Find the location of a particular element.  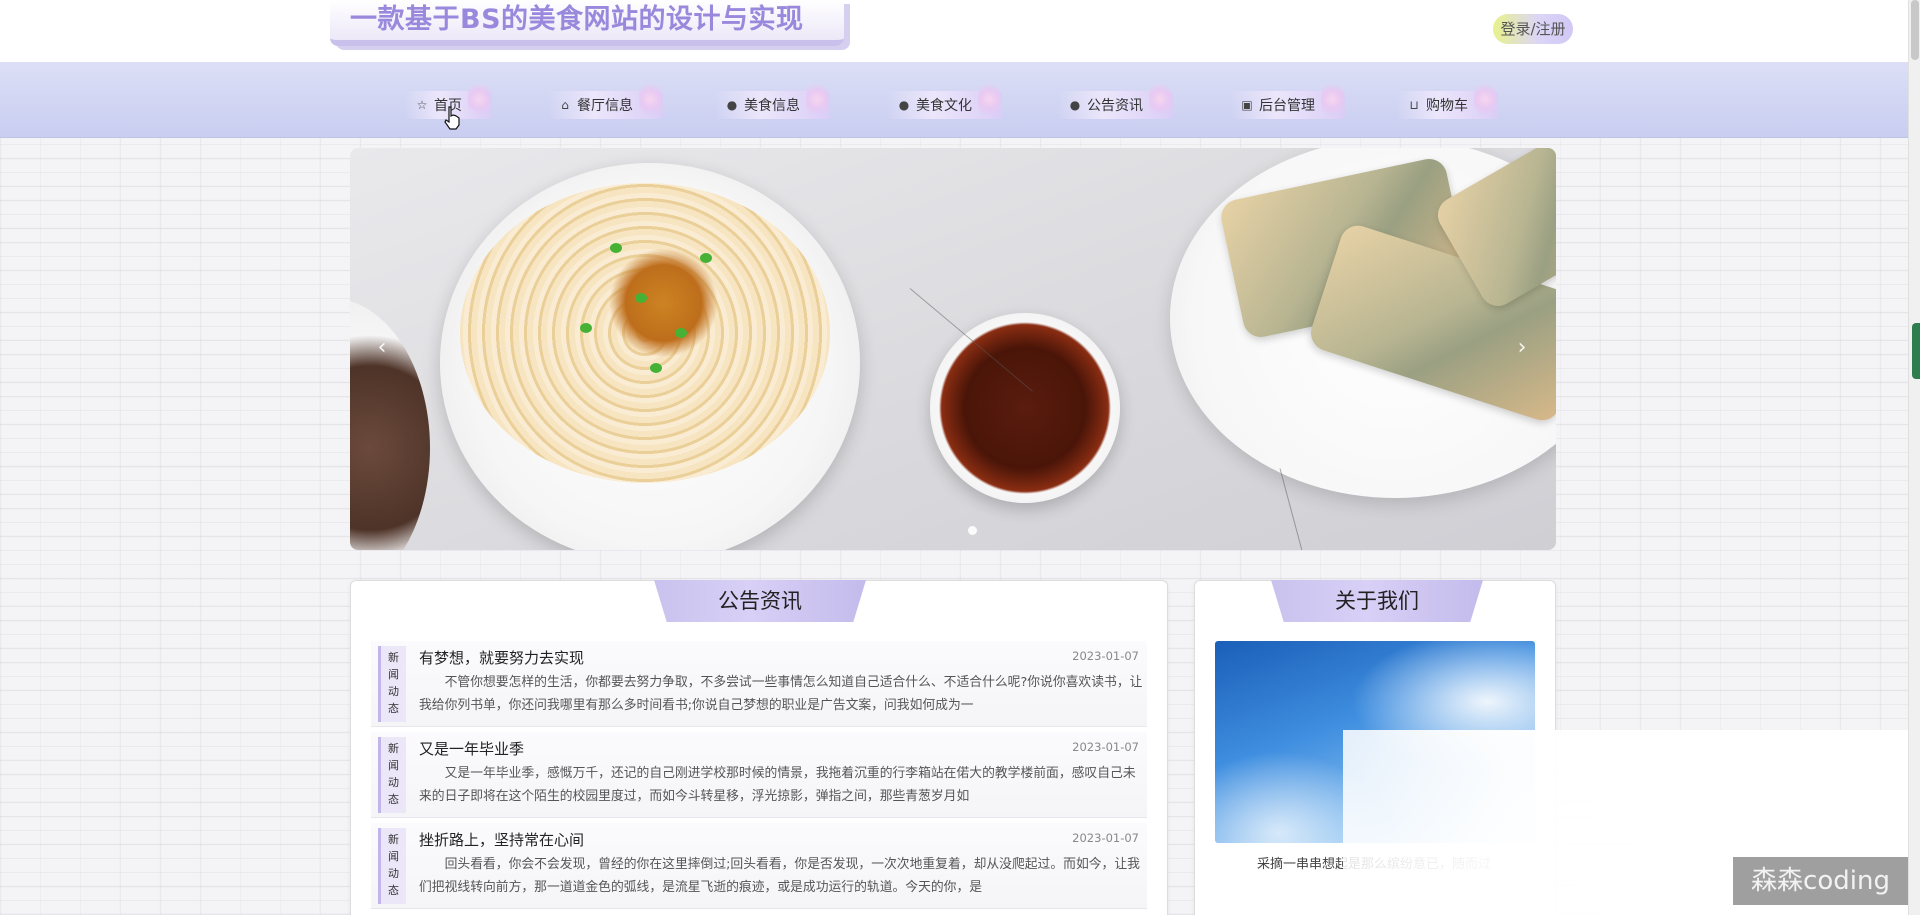

nav-item-admin: ▣ 后台管理 is located at coordinates (1287, 101).